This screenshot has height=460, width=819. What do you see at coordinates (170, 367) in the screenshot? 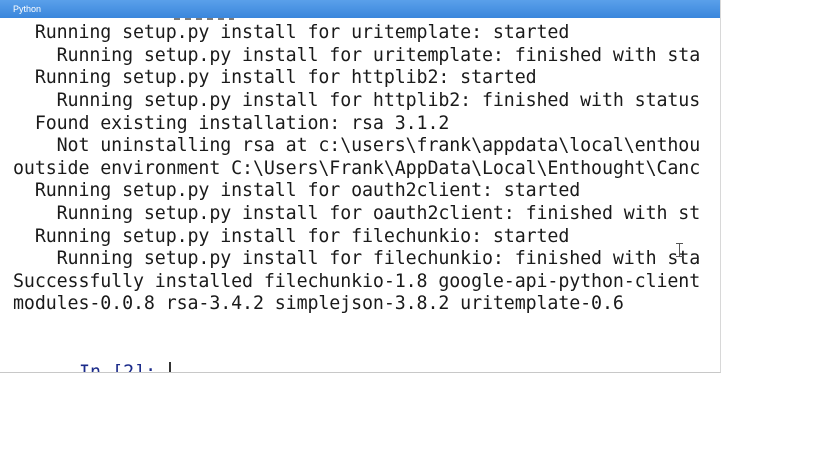
I see `text-cursor` at bounding box center [170, 367].